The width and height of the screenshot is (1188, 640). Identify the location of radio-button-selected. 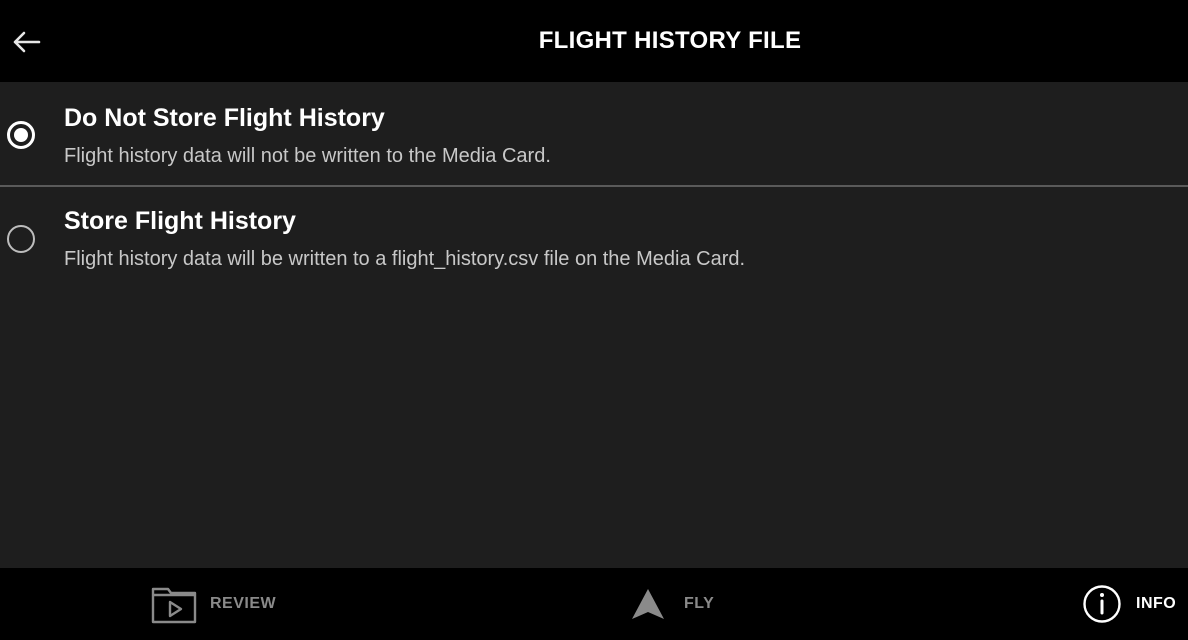
(21, 135).